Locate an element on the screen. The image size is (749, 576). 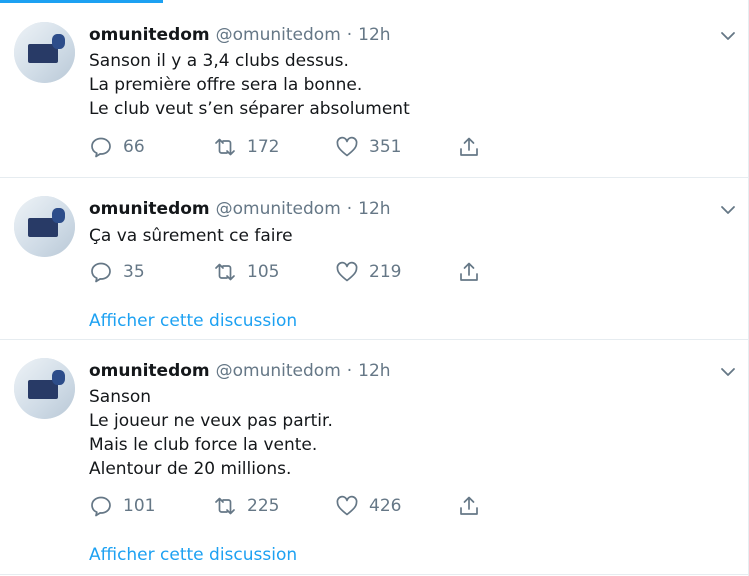
retweet-count: 225 is located at coordinates (263, 506).